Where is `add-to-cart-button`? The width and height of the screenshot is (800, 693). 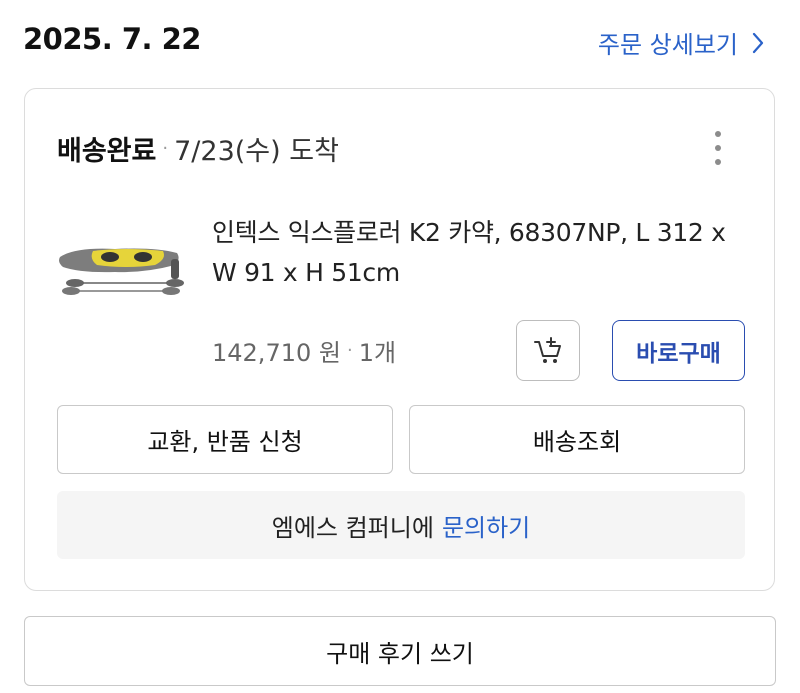 add-to-cart-button is located at coordinates (548, 350).